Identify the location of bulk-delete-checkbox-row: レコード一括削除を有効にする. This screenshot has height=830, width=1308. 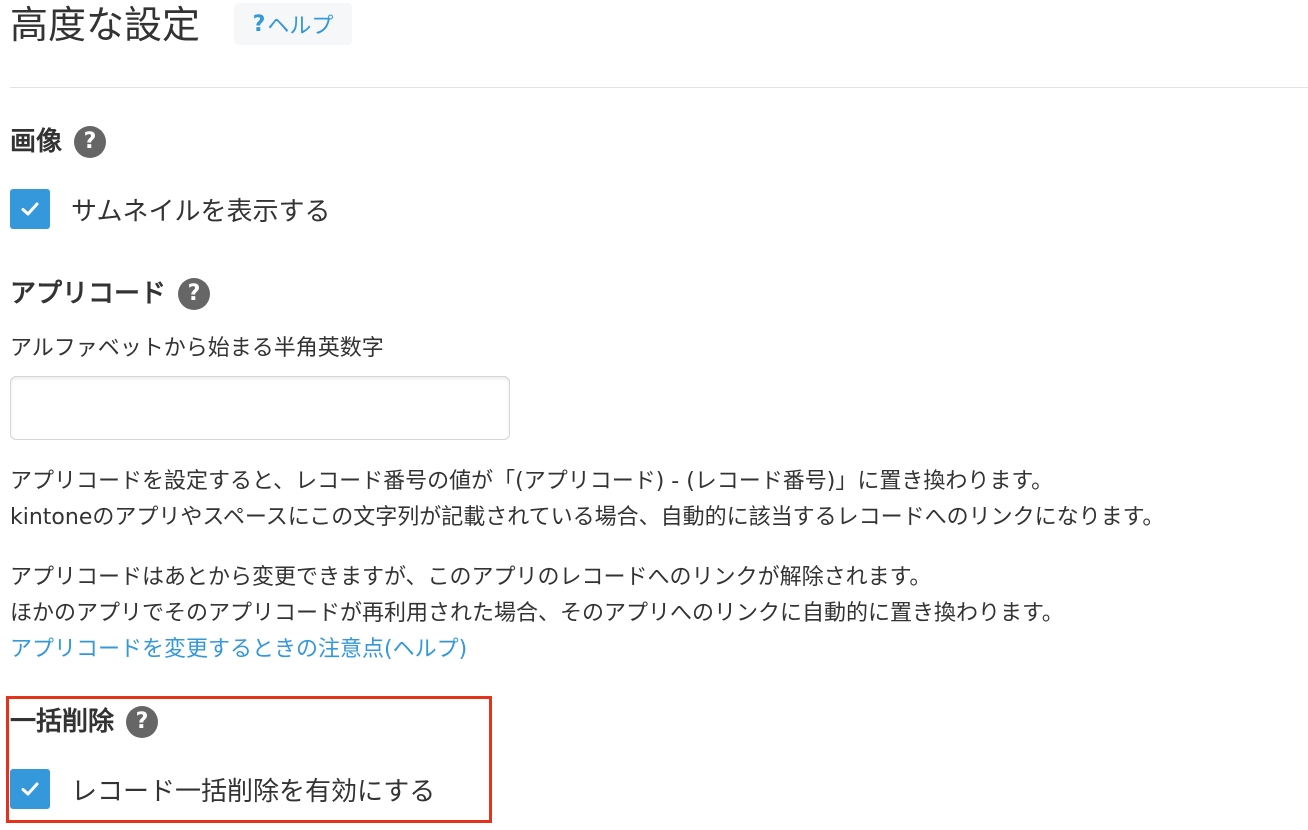
(222, 789).